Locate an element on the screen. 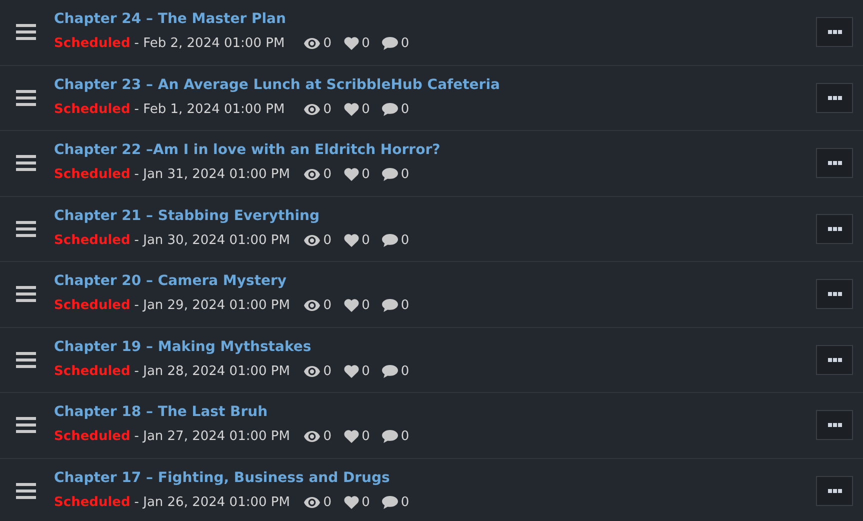  date-text: - Feb 1, 2024 01:00 PM is located at coordinates (210, 109).